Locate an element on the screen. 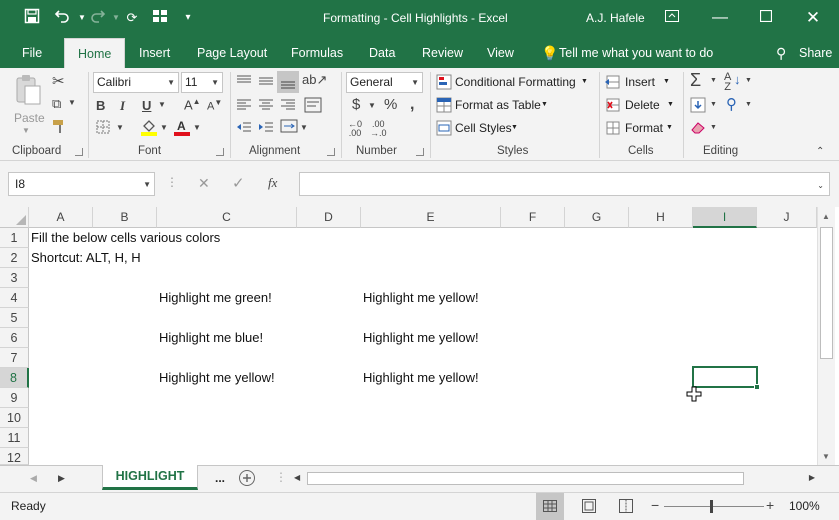 The height and width of the screenshot is (520, 839). user-name: A.J. Hafele is located at coordinates (615, 18).